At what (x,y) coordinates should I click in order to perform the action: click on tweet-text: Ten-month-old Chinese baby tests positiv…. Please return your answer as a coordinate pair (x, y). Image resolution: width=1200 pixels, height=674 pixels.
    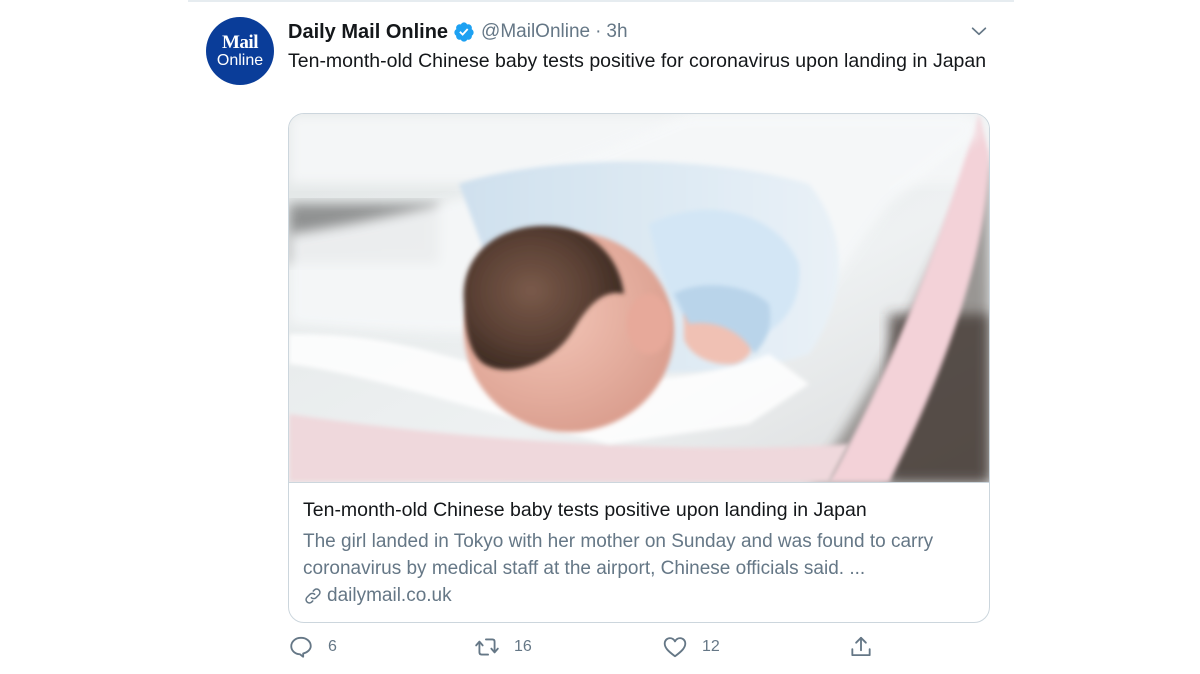
    Looking at the image, I should click on (637, 61).